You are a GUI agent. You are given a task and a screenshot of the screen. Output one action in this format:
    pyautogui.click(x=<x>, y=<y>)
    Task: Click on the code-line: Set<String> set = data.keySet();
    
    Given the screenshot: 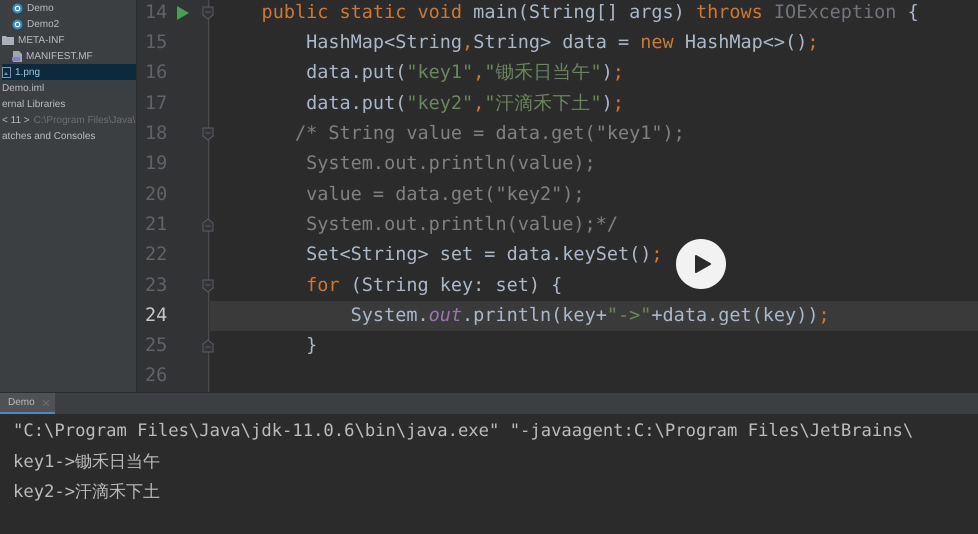 What is the action you would take?
    pyautogui.click(x=484, y=255)
    